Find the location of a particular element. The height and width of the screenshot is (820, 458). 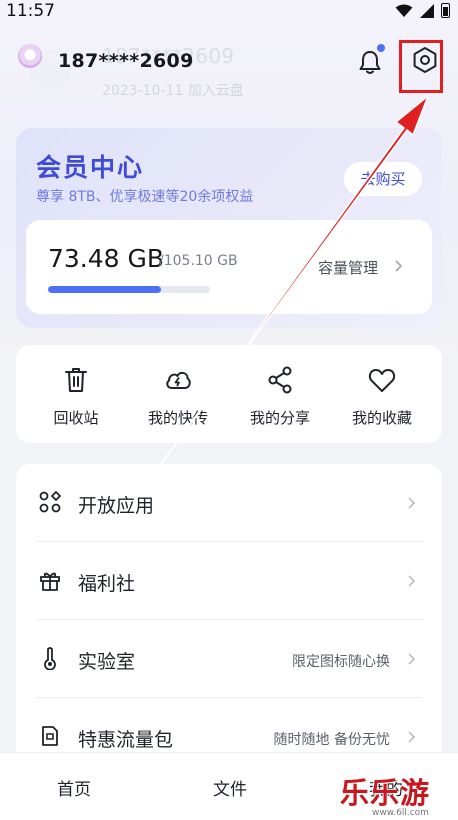

storage-used: 73.48 GB is located at coordinates (106, 258).